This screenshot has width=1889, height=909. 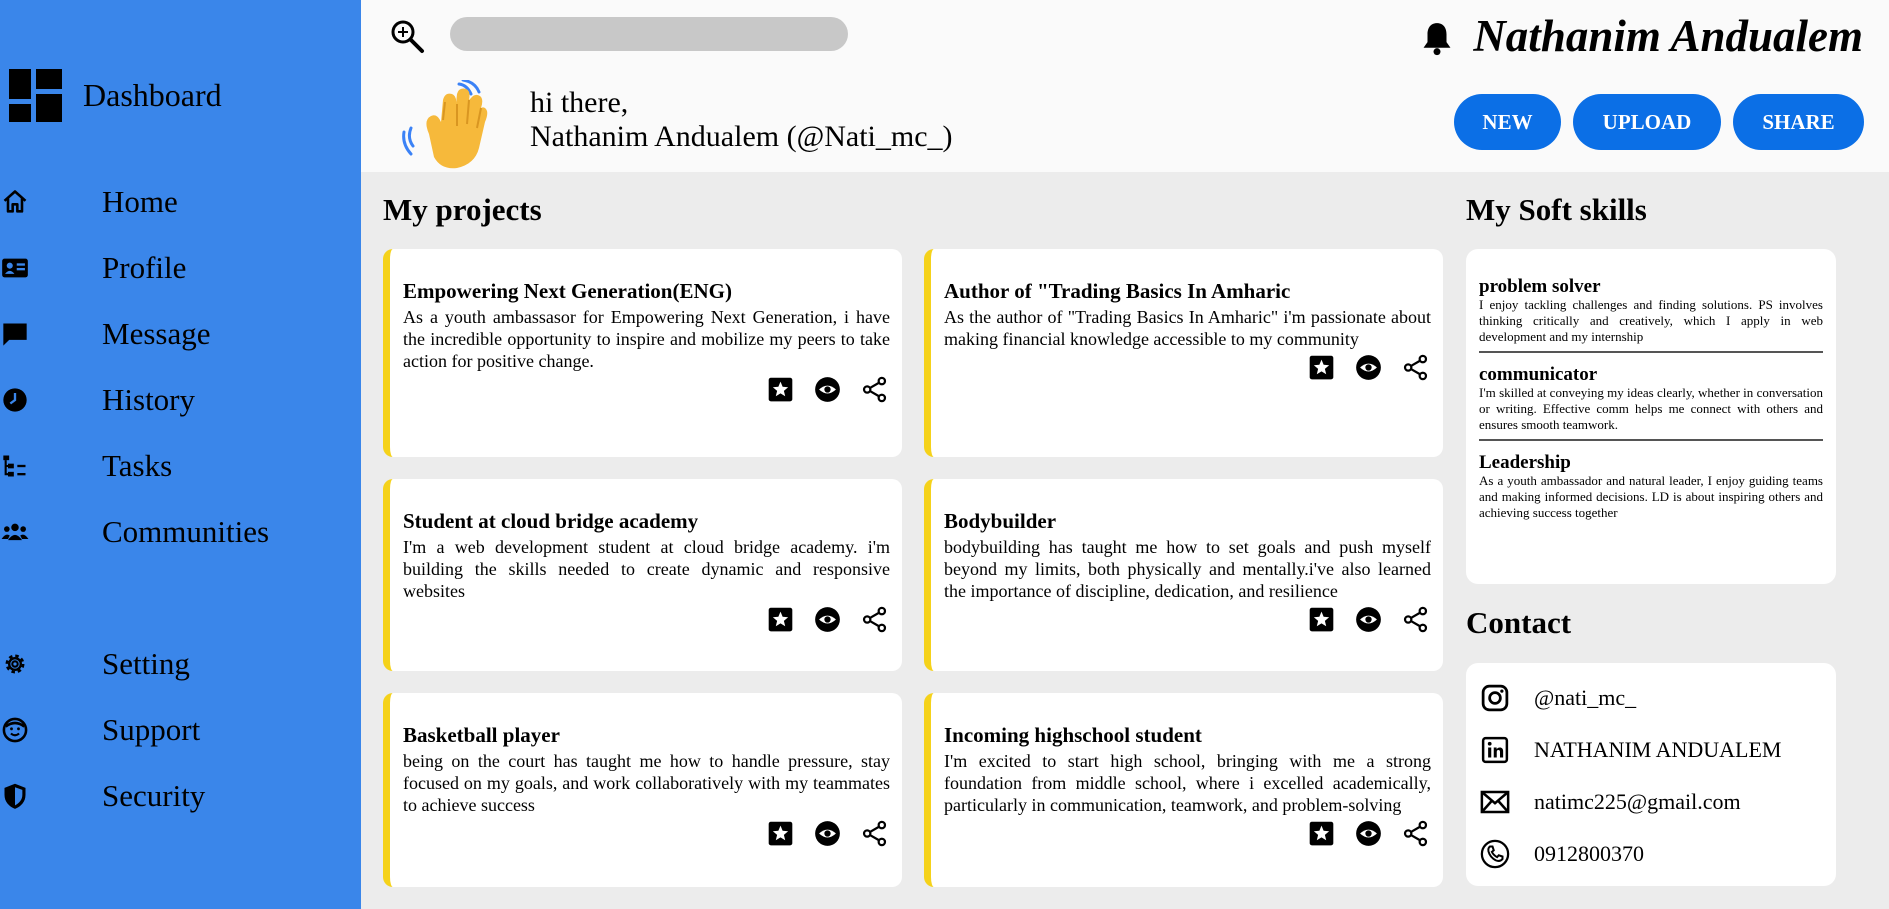 What do you see at coordinates (1668, 36) in the screenshot?
I see `user-name: Nathanim Andualem` at bounding box center [1668, 36].